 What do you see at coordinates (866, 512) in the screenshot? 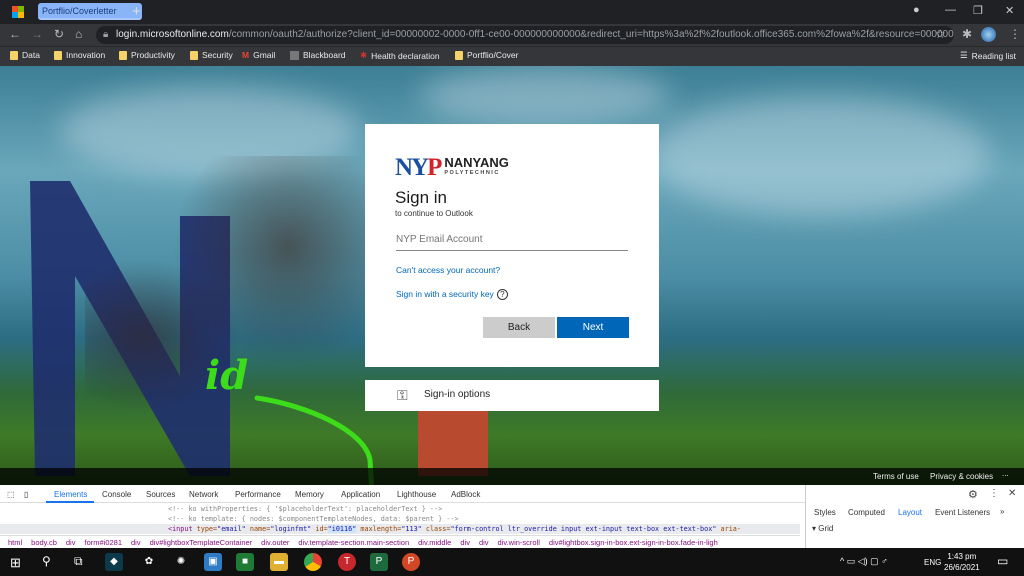
I see `tab-computed: Computed` at bounding box center [866, 512].